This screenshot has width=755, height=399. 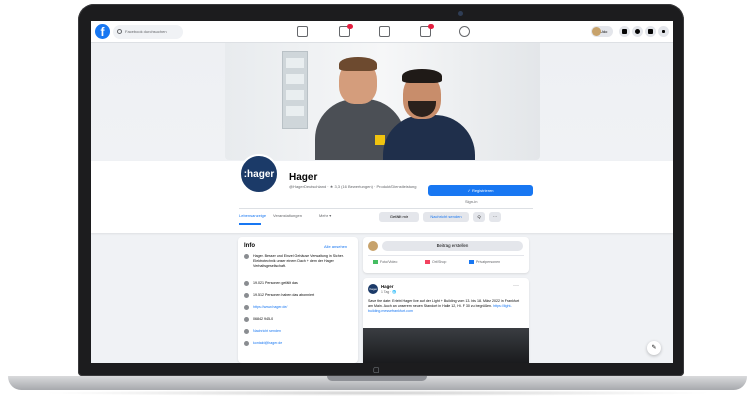 I want to click on top-nav-bar: f Facebook durchsuchen Udo, so click(x=382, y=32).